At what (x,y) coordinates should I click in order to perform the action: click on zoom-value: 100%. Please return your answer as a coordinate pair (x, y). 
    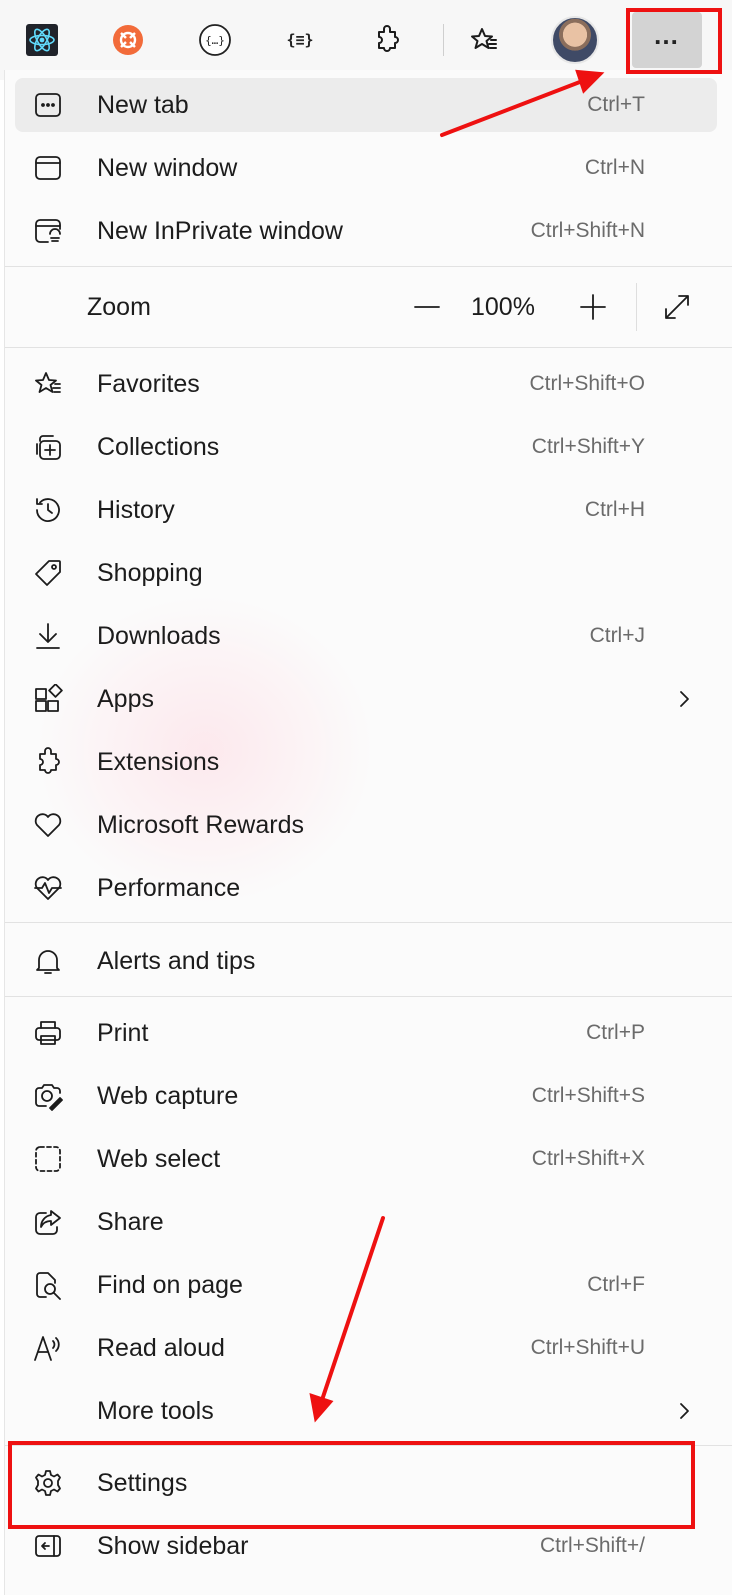
    Looking at the image, I should click on (503, 307).